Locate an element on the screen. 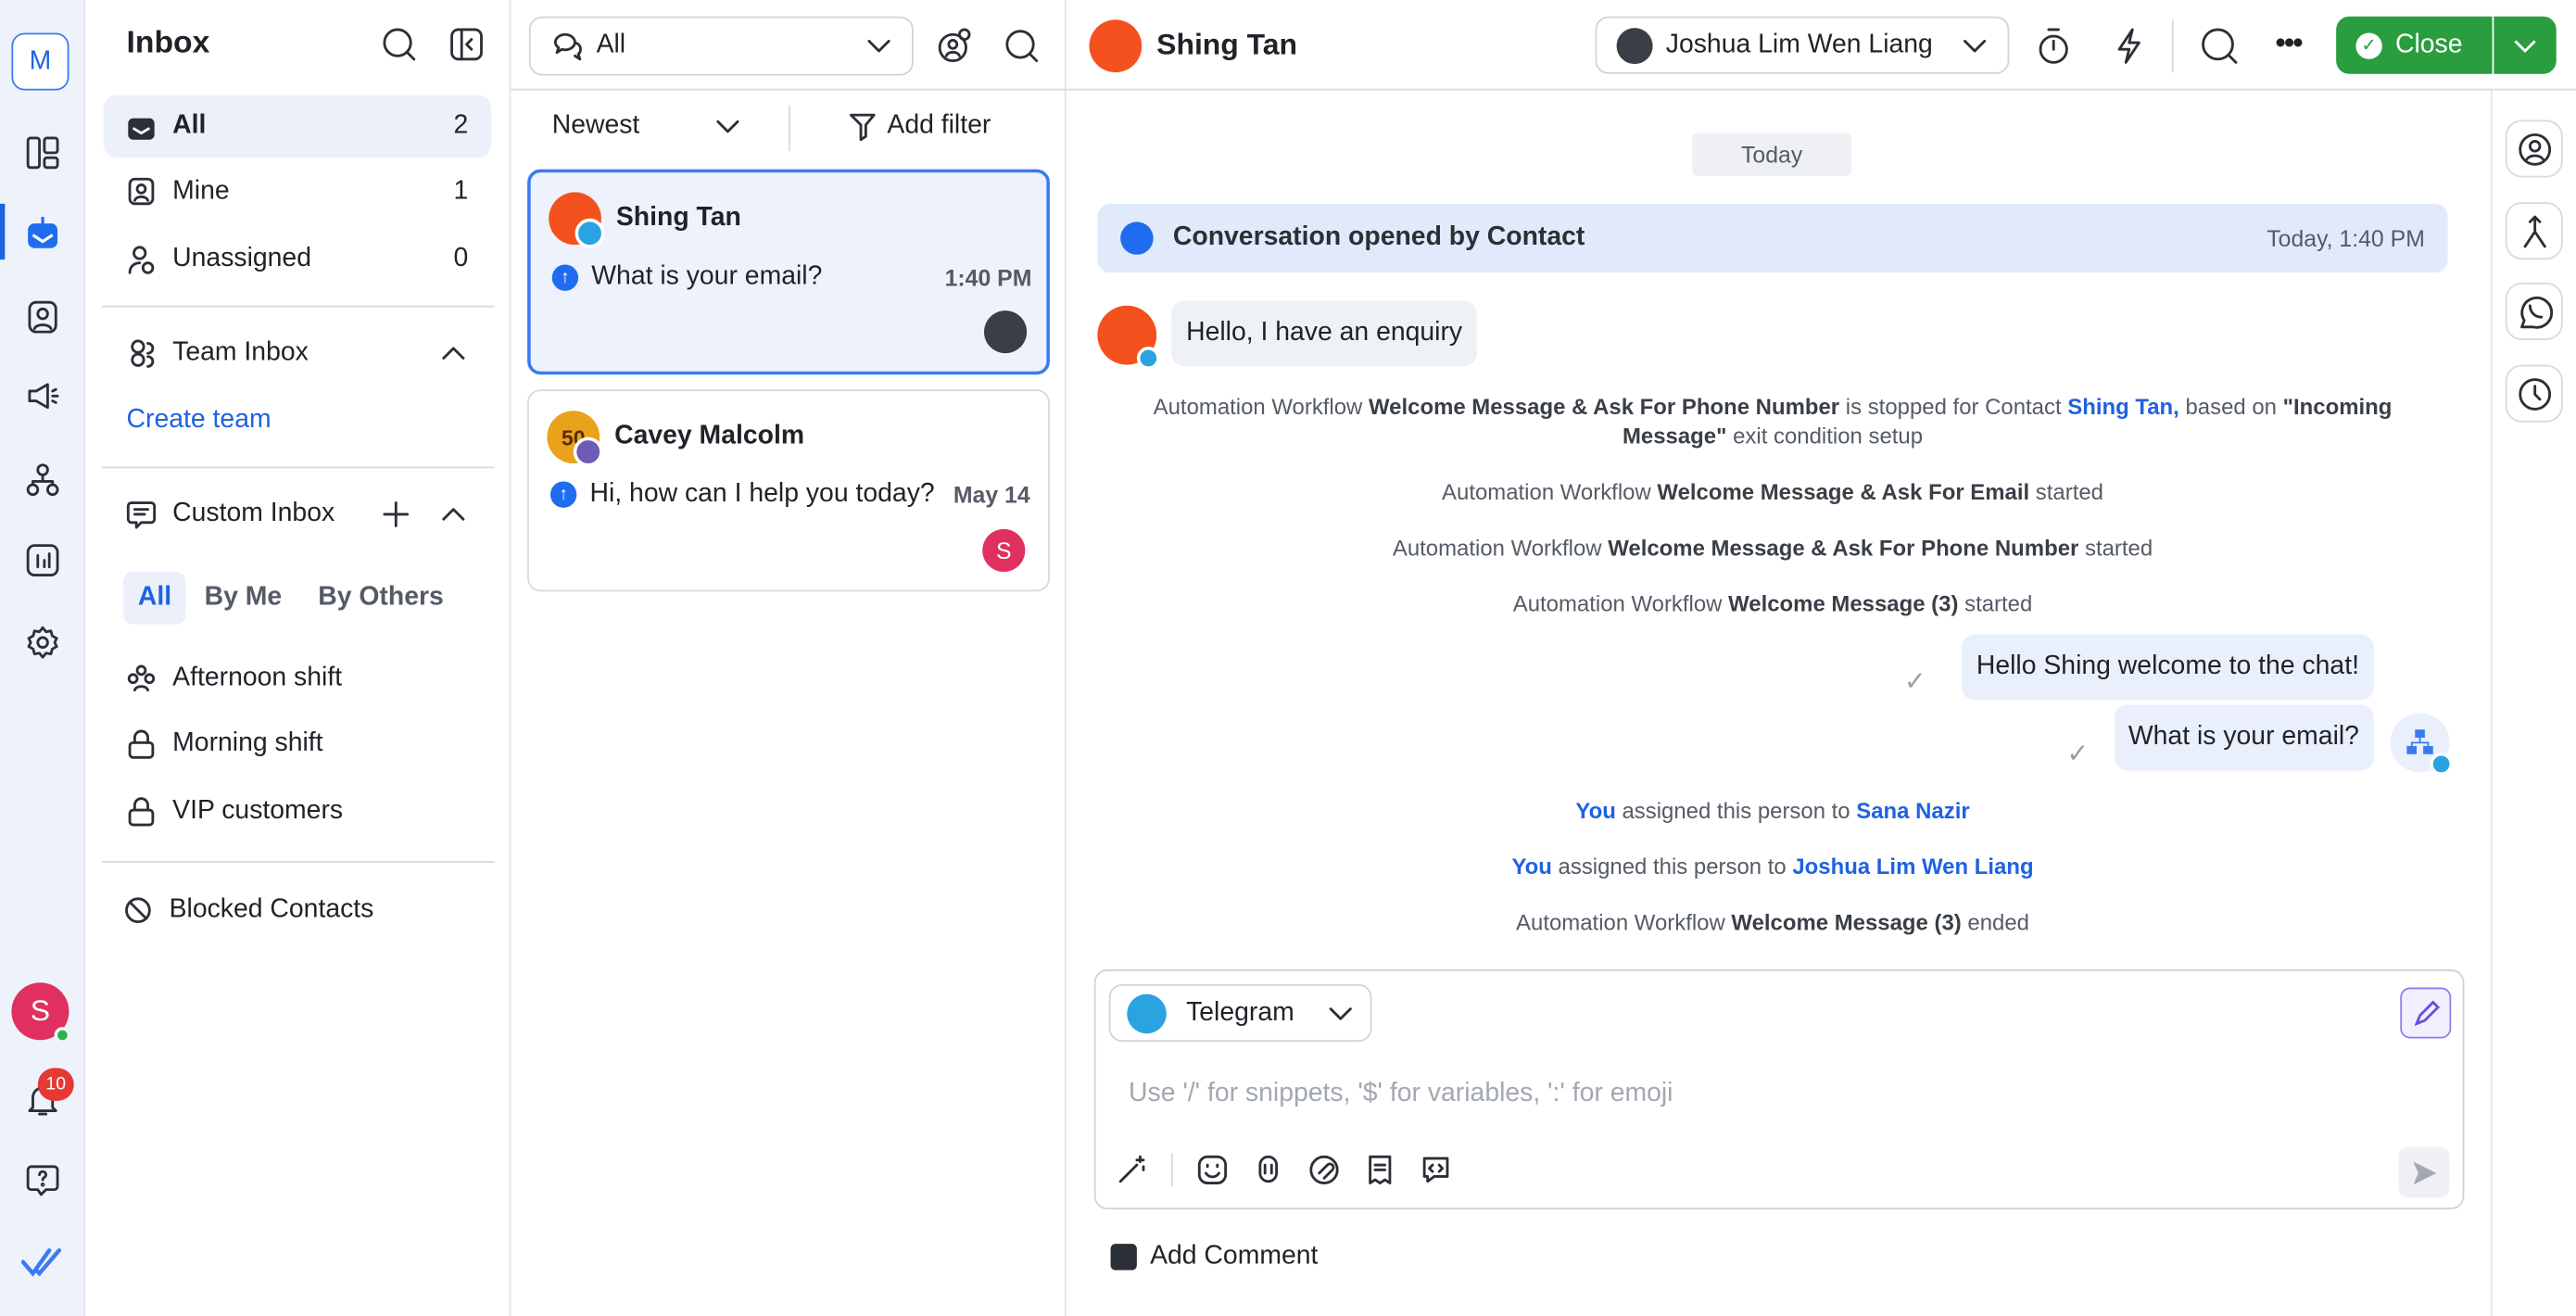  close-conversation-button: ✓ Close is located at coordinates (2414, 45).